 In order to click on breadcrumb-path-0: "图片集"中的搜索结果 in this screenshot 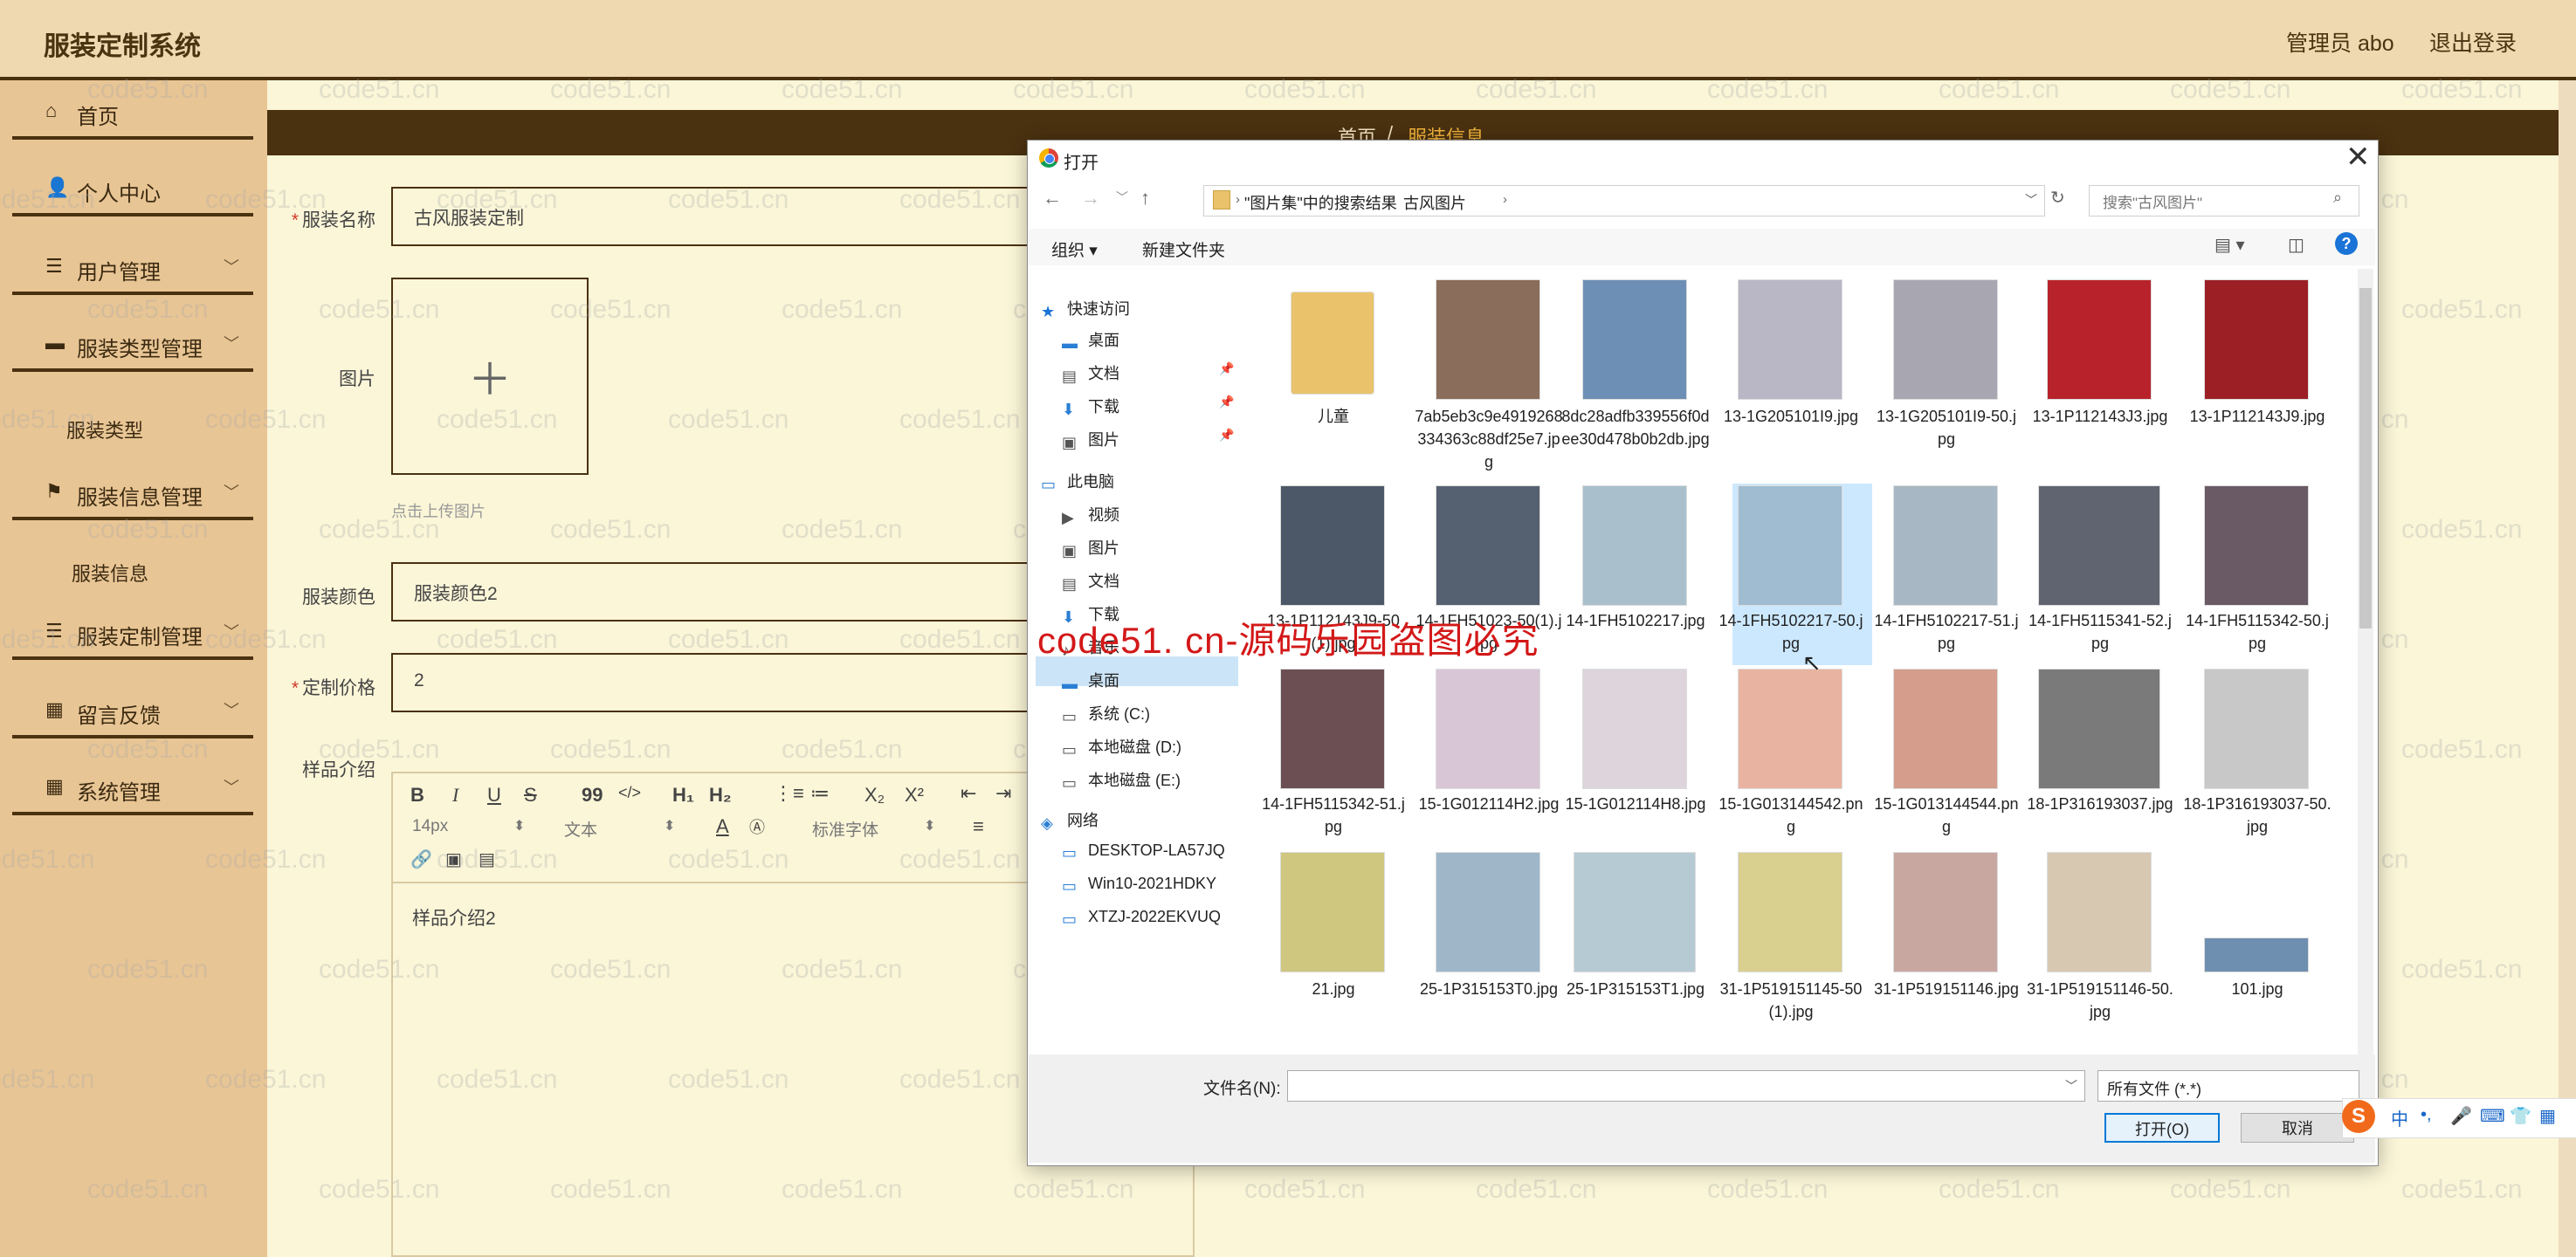, I will do `click(1320, 202)`.